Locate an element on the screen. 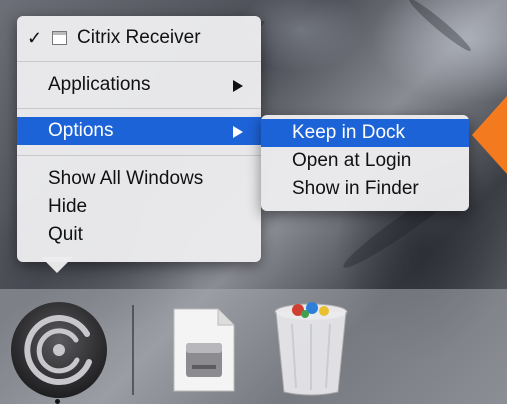 The width and height of the screenshot is (507, 404). submenu-item-open-at-login: Open at Login is located at coordinates (365, 161).